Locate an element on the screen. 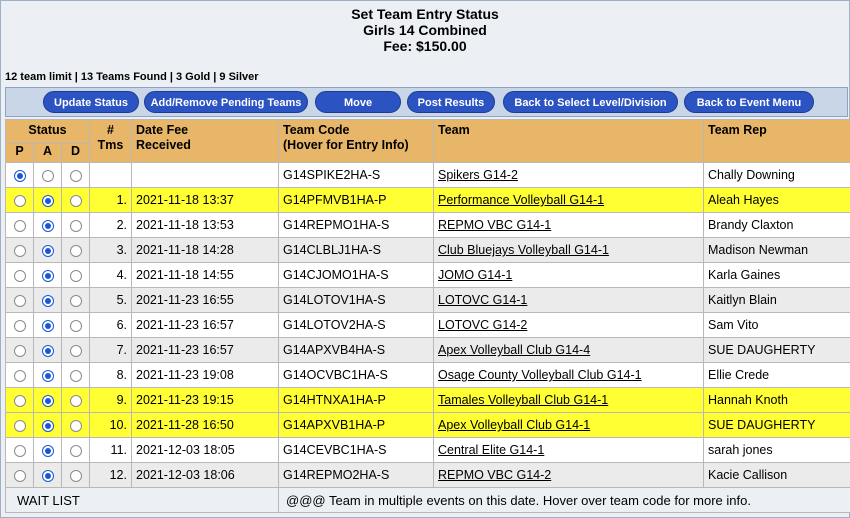 This screenshot has width=850, height=518. team-rep-cell: sarah jones is located at coordinates (776, 450).